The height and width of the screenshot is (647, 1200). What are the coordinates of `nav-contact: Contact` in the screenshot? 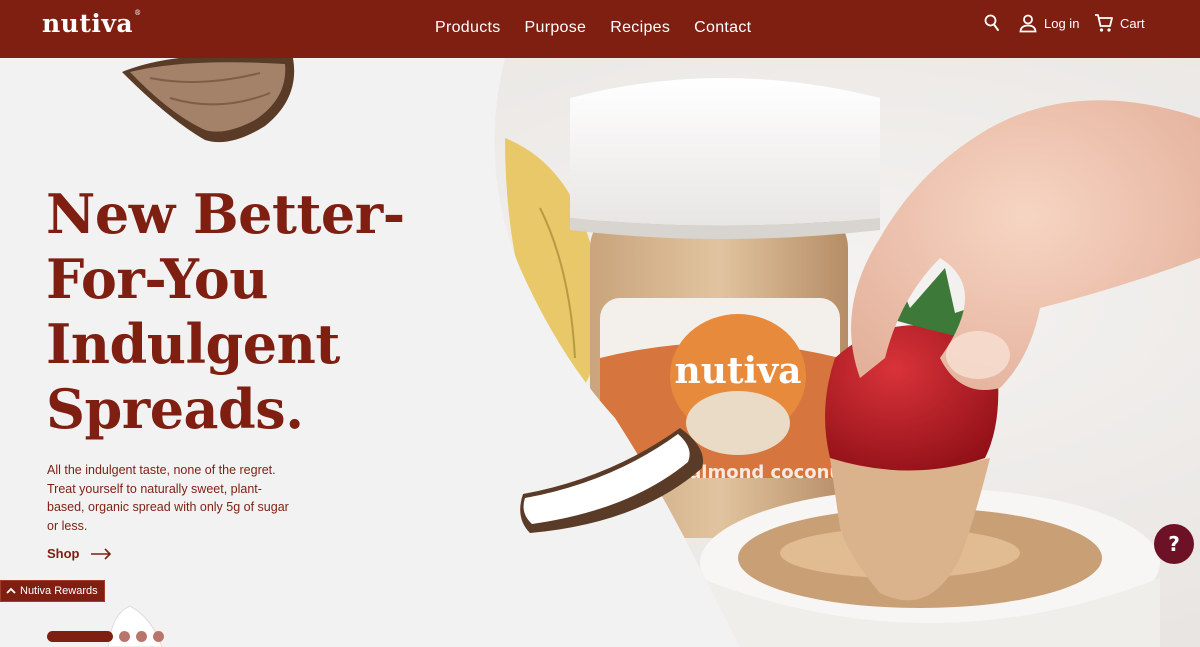 It's located at (722, 28).